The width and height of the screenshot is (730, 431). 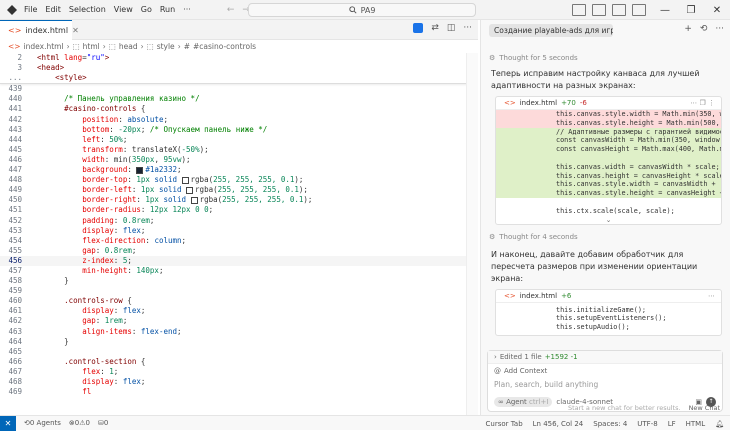 I want to click on code-line: 3 <head>, so click(x=239, y=68).